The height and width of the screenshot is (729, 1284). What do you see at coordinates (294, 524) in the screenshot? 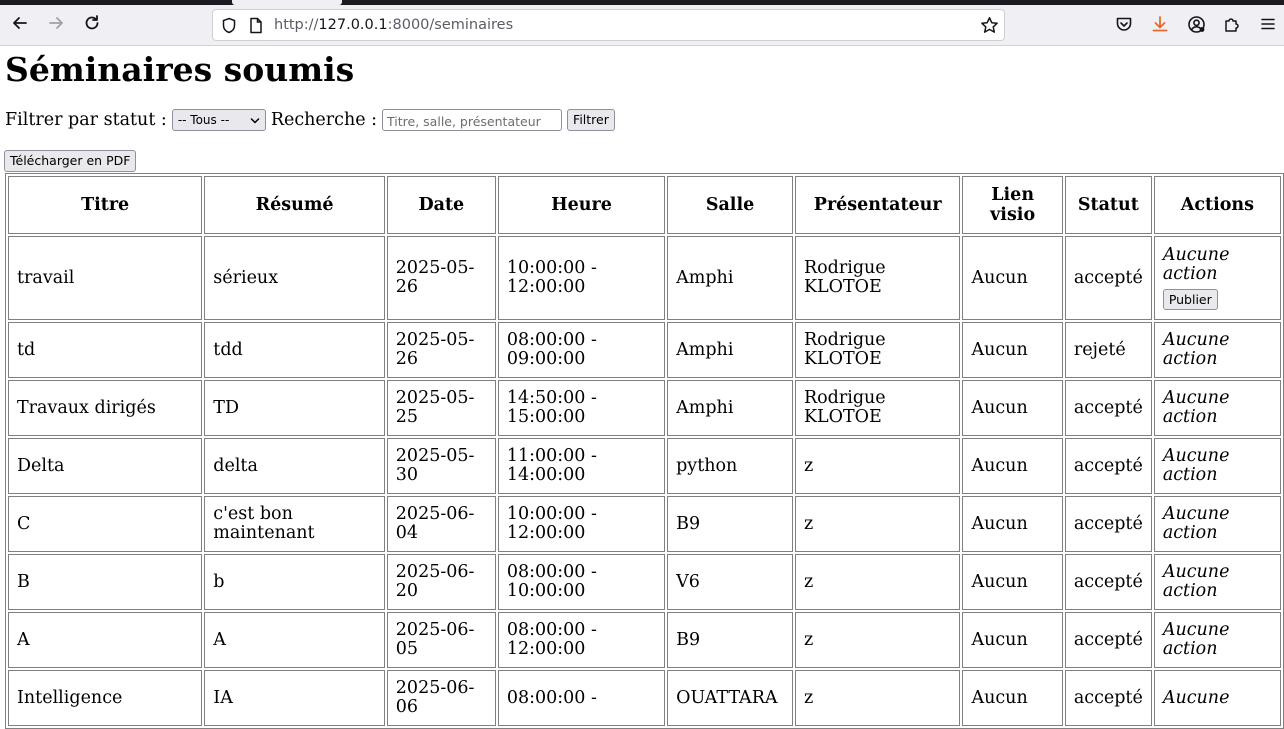
I see `cell-resume: c'est bon maintenant` at bounding box center [294, 524].